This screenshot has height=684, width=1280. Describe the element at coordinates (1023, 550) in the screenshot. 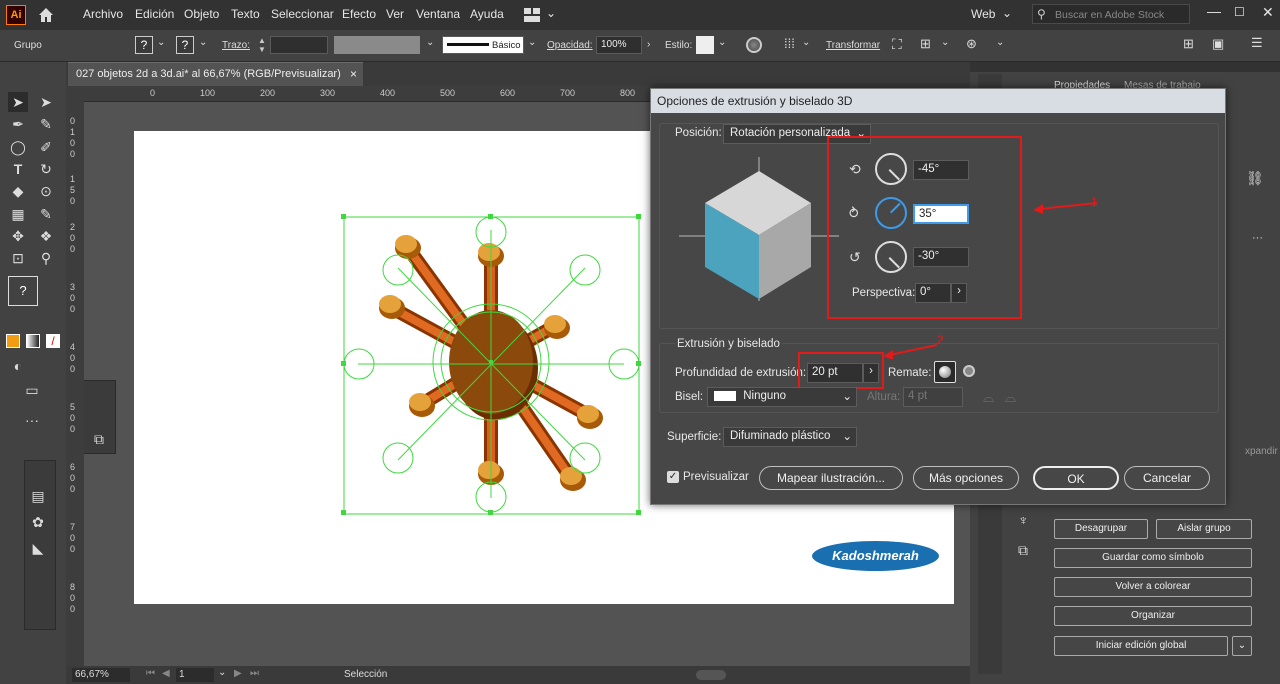

I see `symbol-icon: ⧉` at that location.